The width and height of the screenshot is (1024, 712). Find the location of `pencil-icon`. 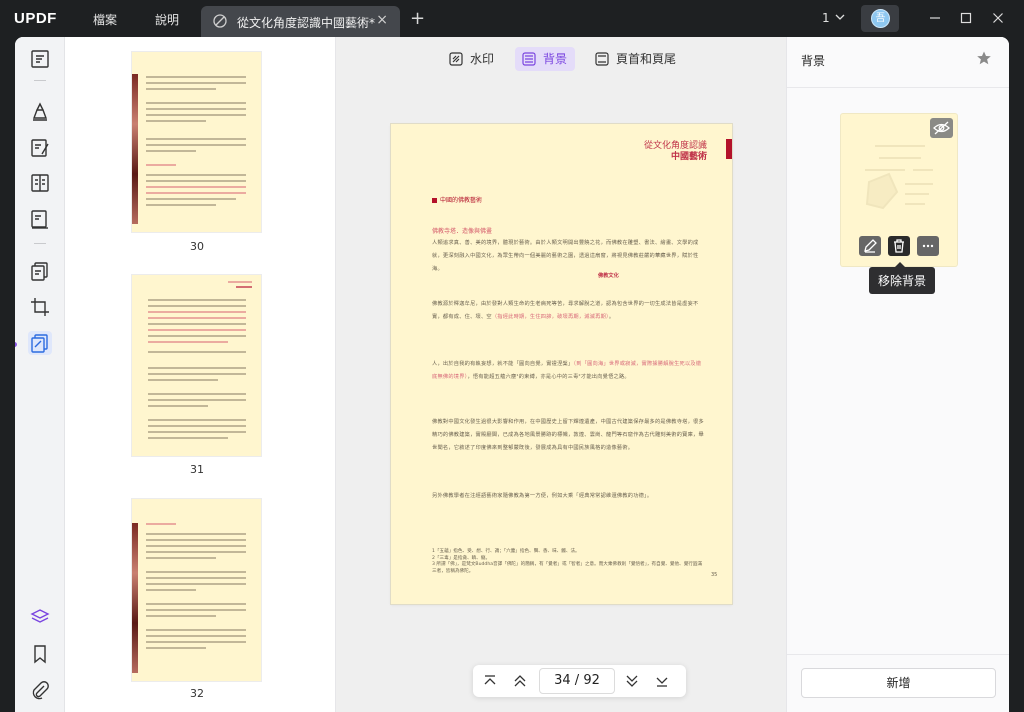

pencil-icon is located at coordinates (870, 246).